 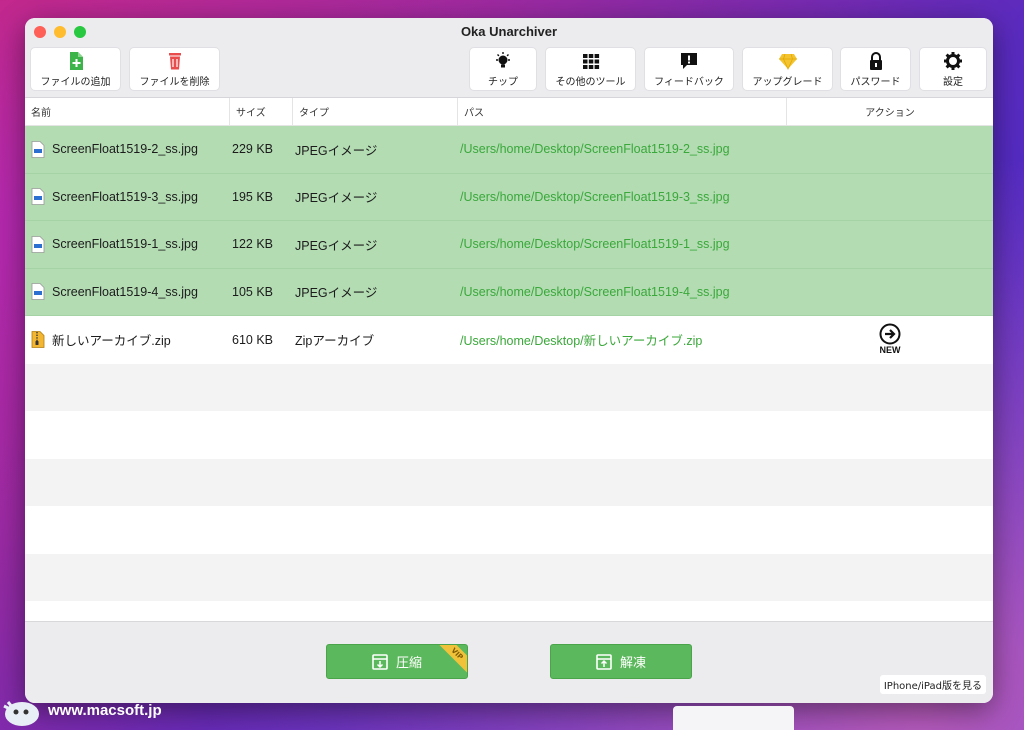 What do you see at coordinates (75, 82) in the screenshot?
I see `add-file-label: ファイルの追加` at bounding box center [75, 82].